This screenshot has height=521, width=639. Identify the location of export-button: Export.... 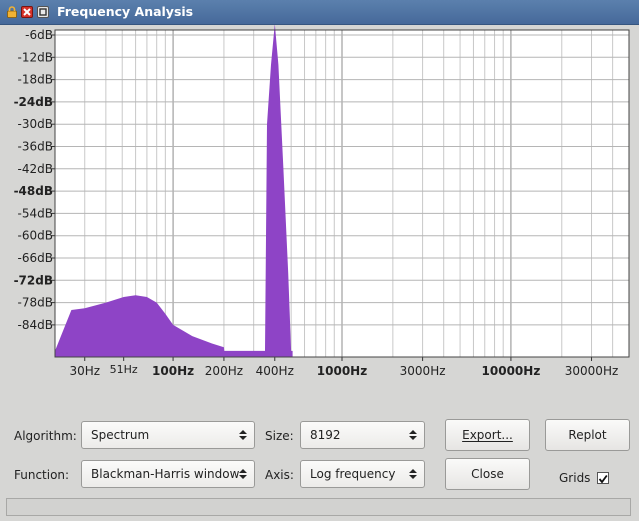
(487, 435).